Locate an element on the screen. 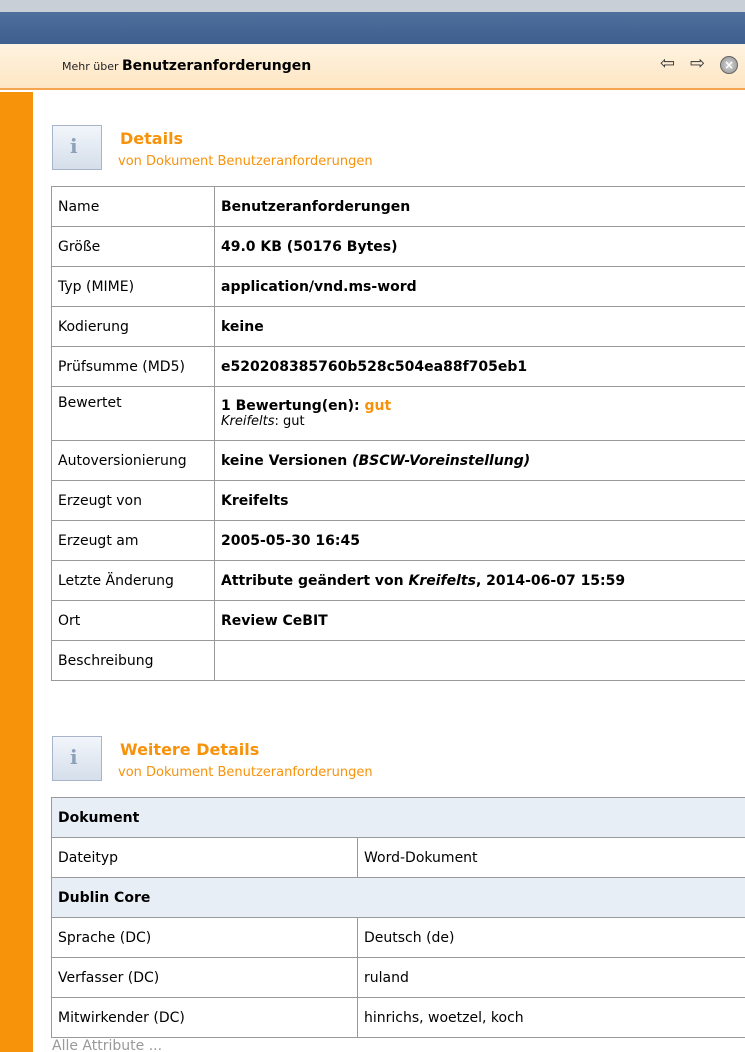 This screenshot has height=1052, width=745. header-title: Mehr über Benutzeranforderungen is located at coordinates (186, 66).